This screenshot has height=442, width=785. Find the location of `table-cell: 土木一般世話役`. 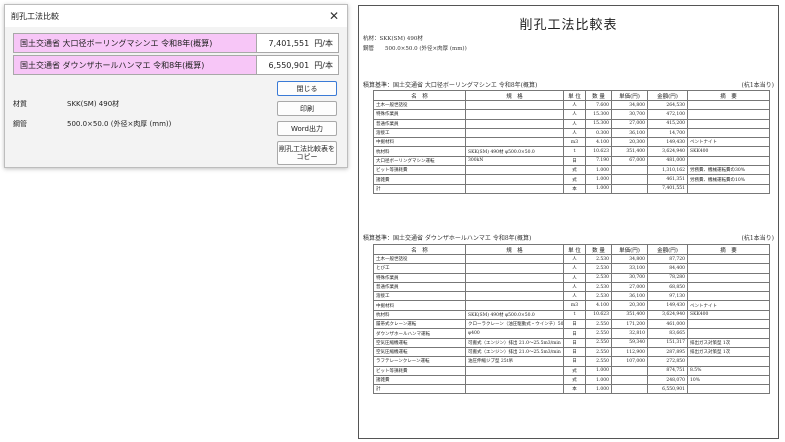

table-cell: 土木一般世話役 is located at coordinates (419, 259).